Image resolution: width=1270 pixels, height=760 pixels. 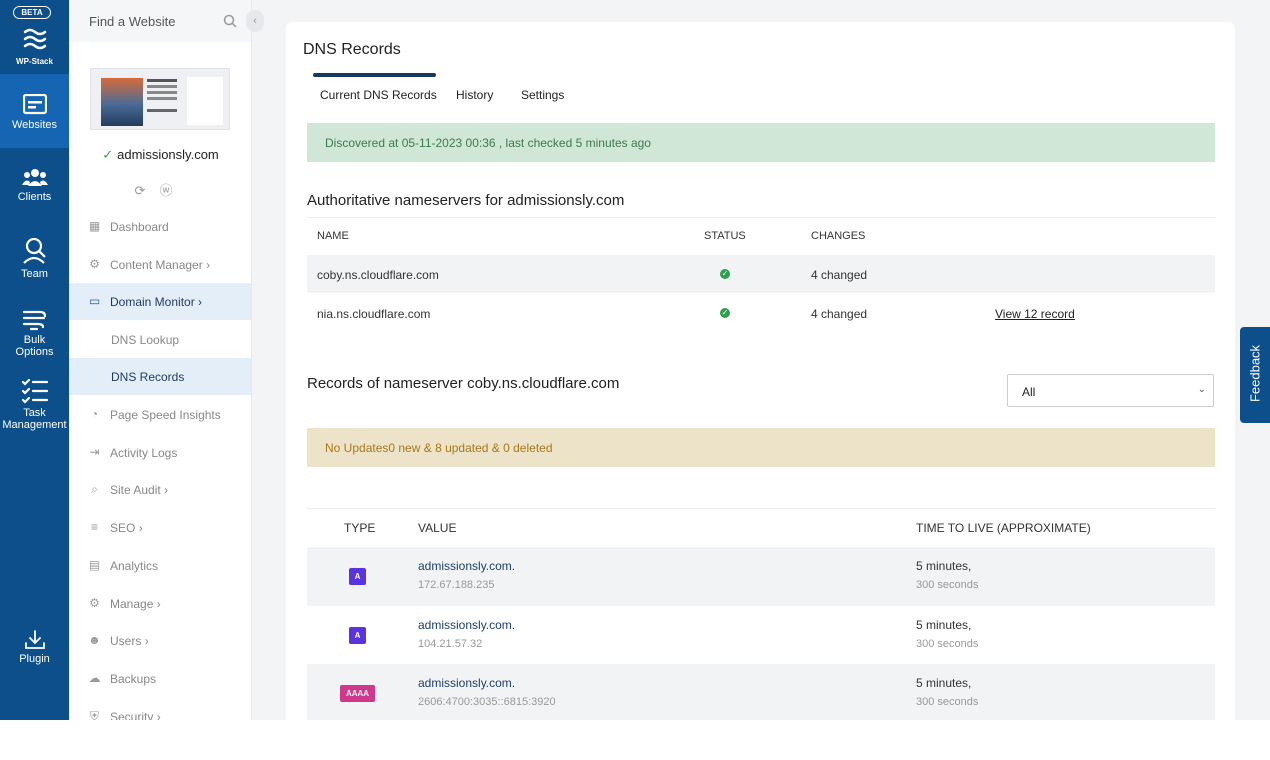 I want to click on thumbnail-card, so click(x=205, y=101).